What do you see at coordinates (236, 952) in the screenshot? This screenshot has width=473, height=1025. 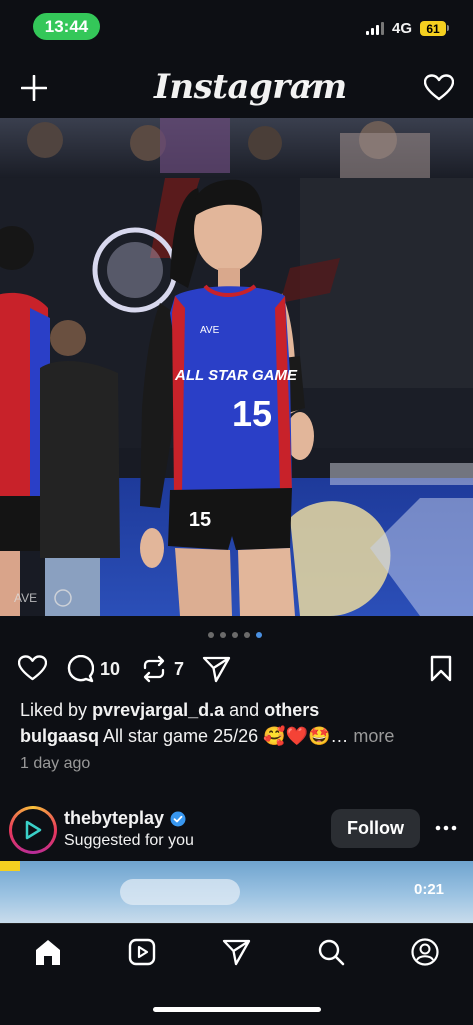 I see `messages-send-icon` at bounding box center [236, 952].